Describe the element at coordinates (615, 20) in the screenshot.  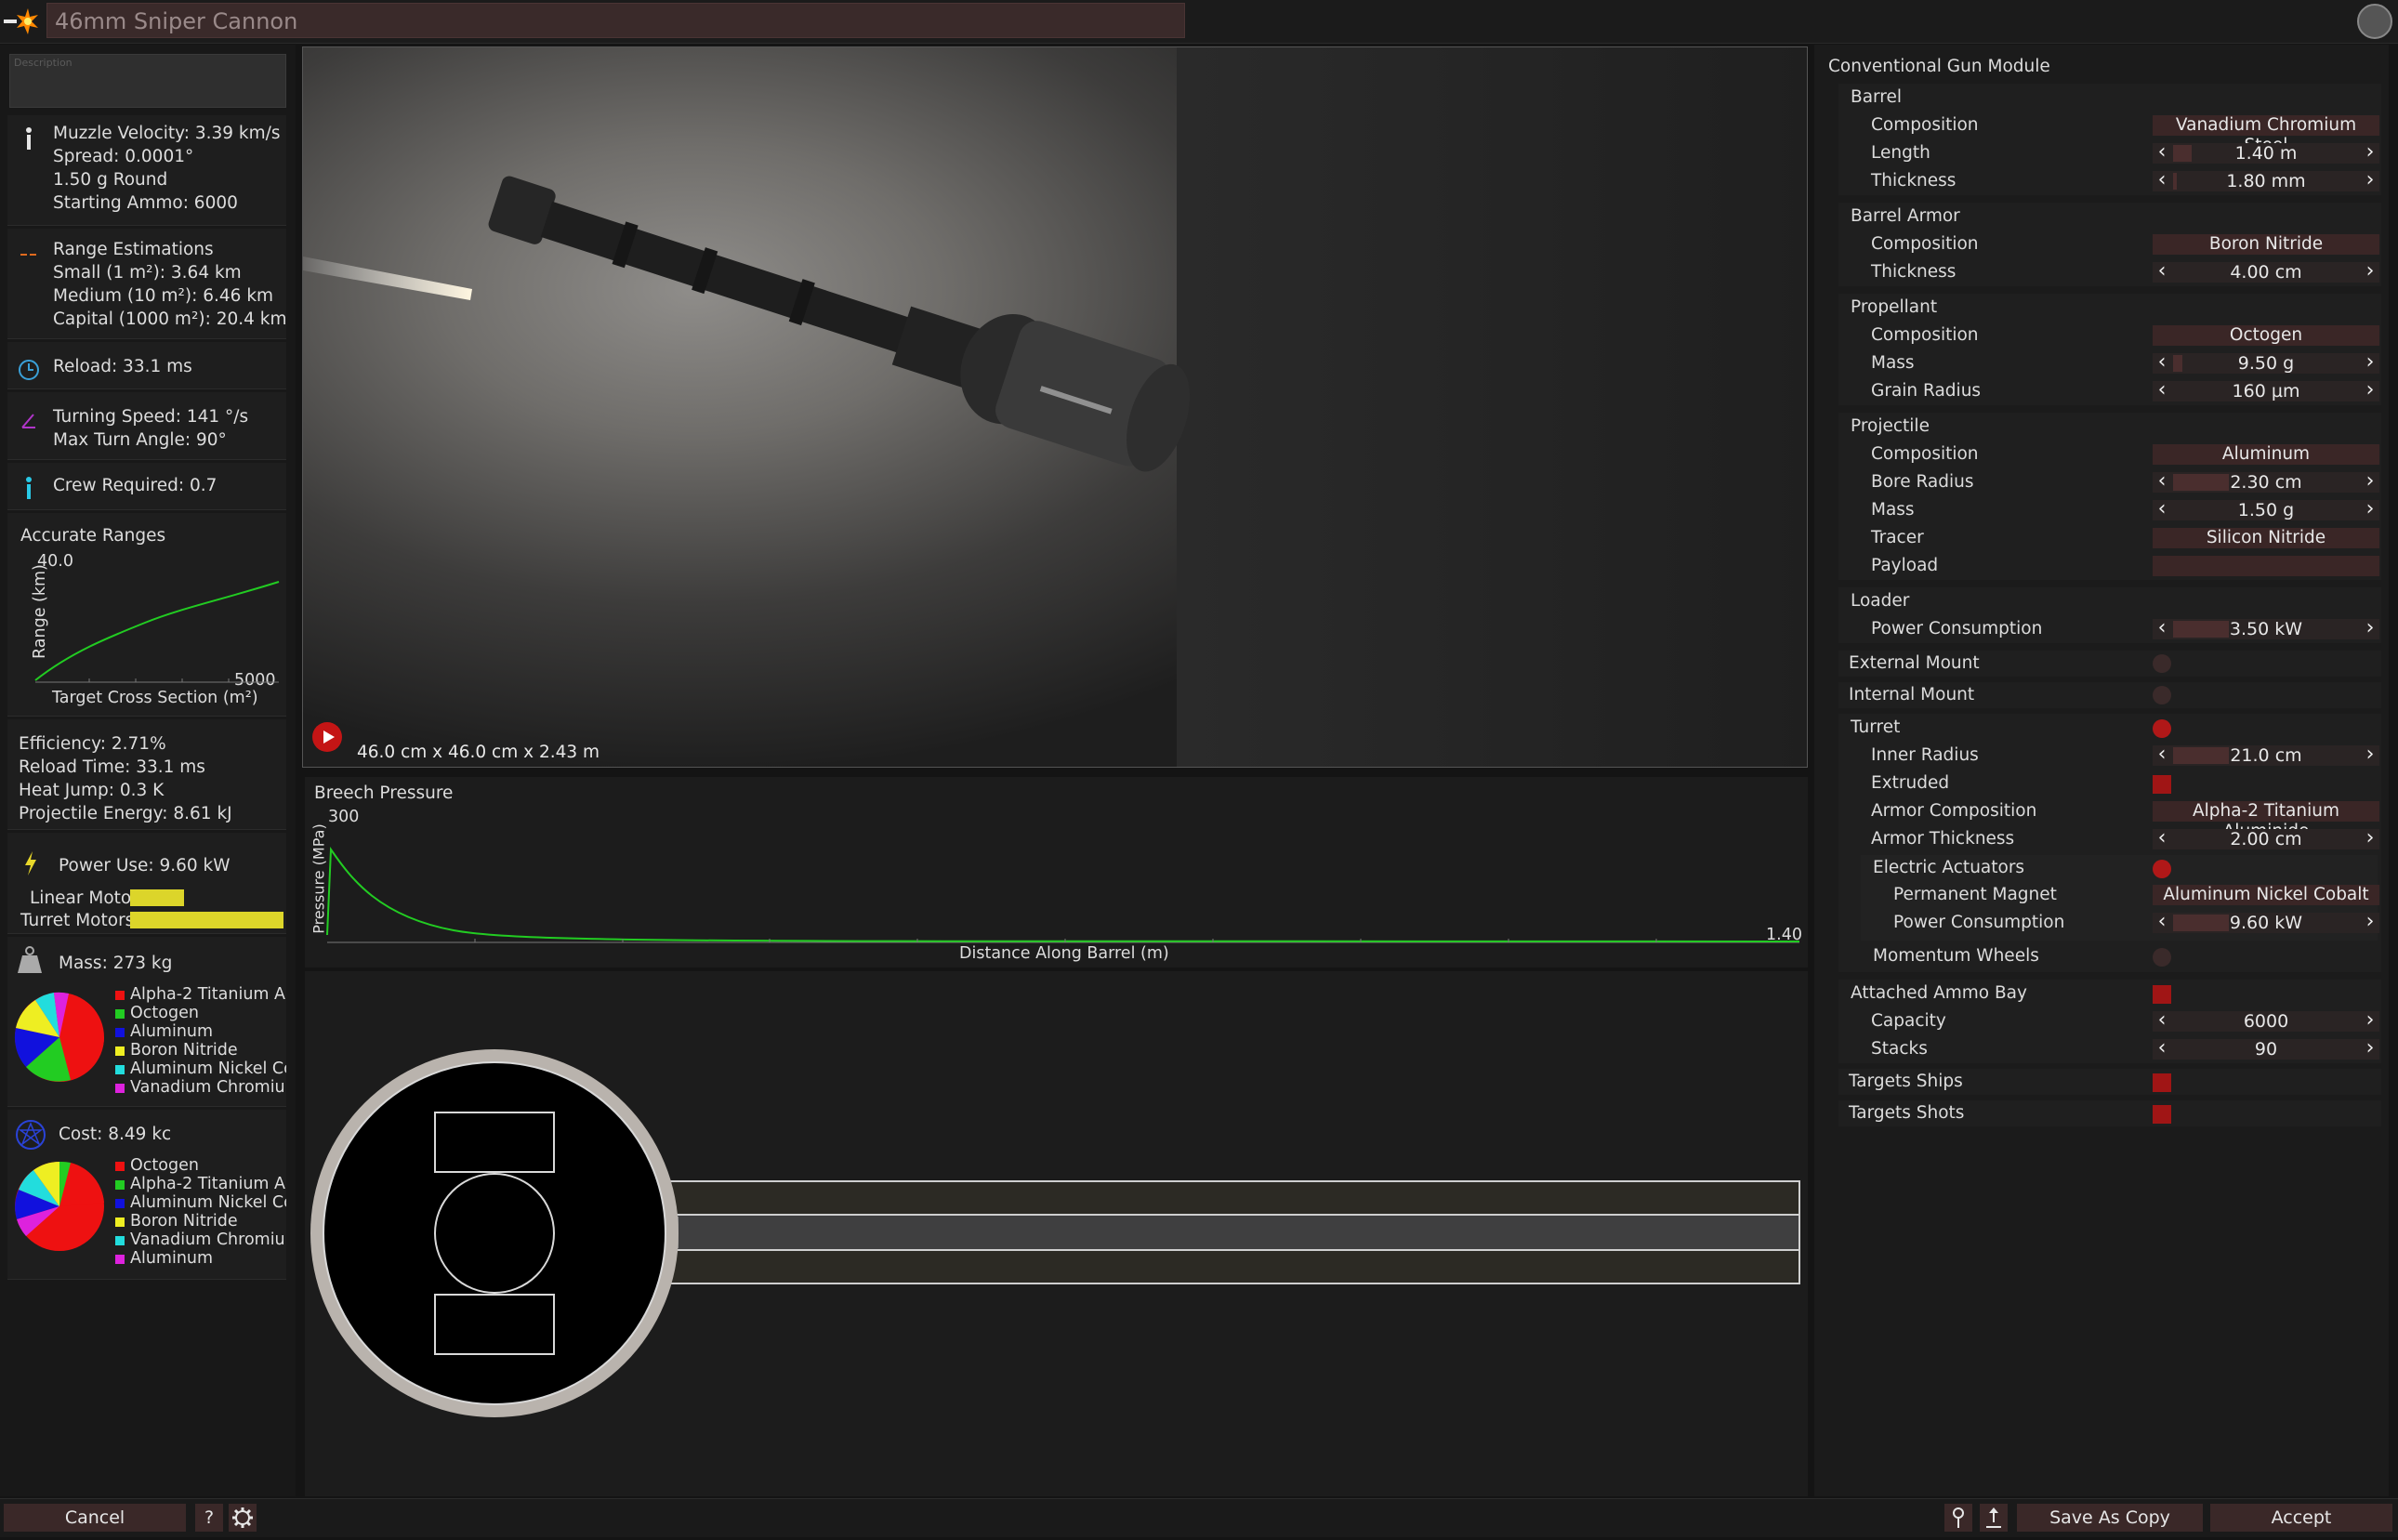
I see `design-name-input: 46mm Sniper Cannon` at that location.